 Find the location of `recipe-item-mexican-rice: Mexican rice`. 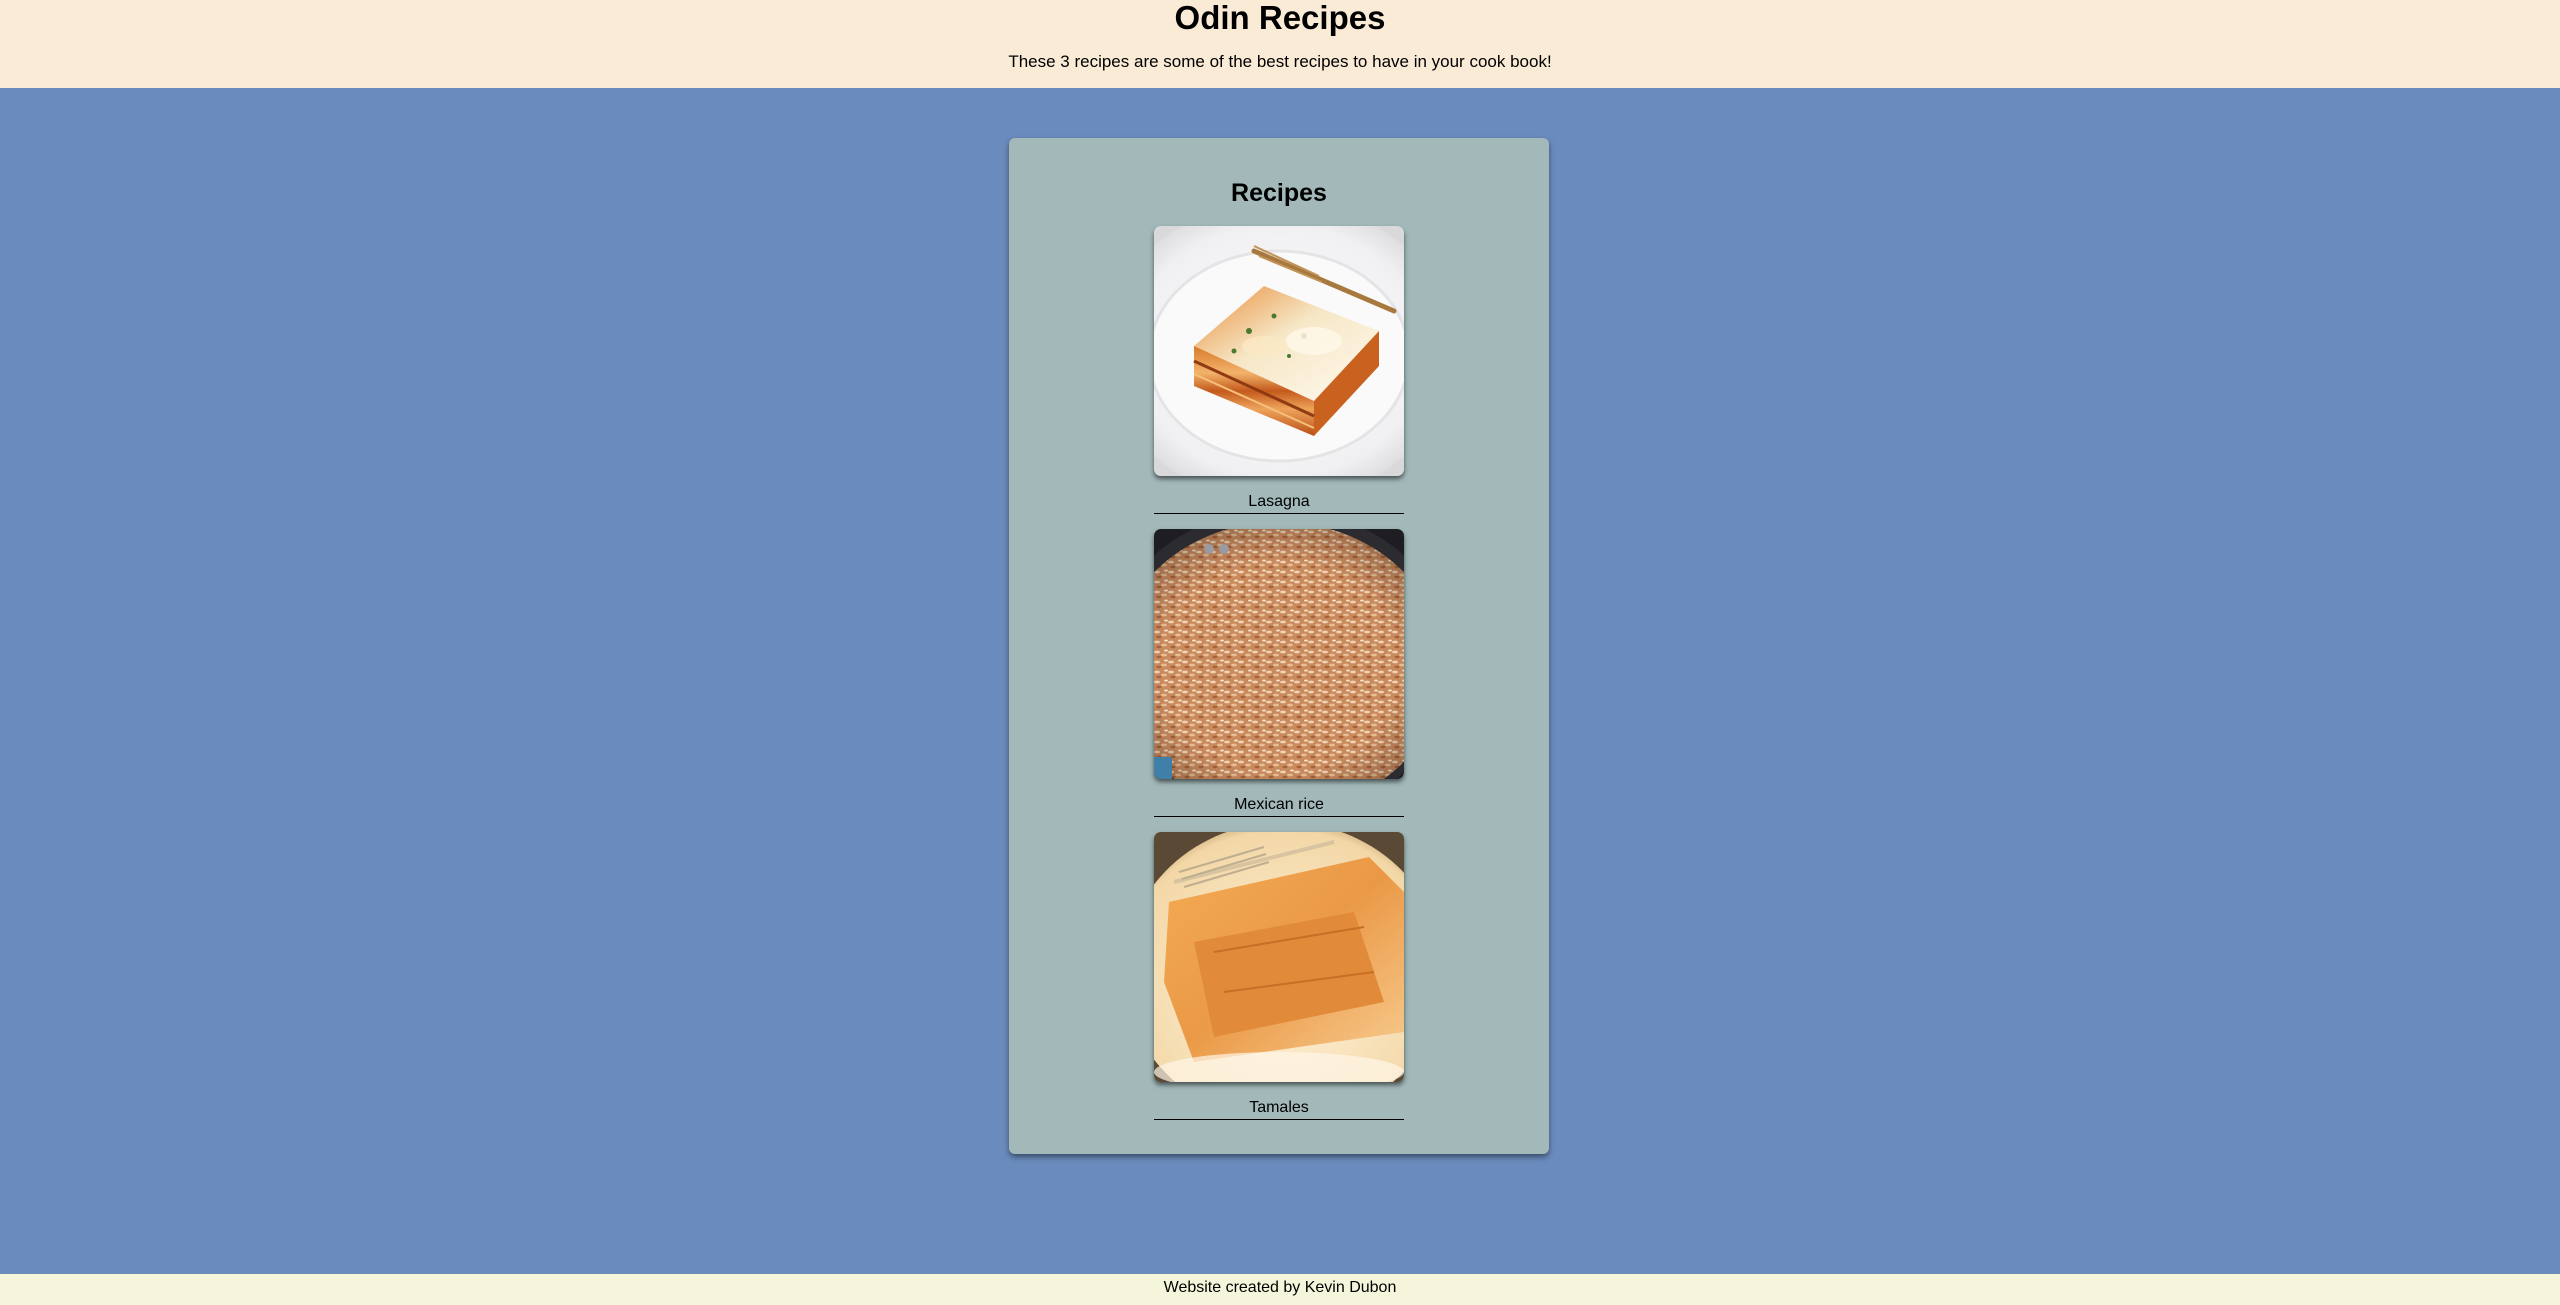

recipe-item-mexican-rice: Mexican rice is located at coordinates (1279, 673).